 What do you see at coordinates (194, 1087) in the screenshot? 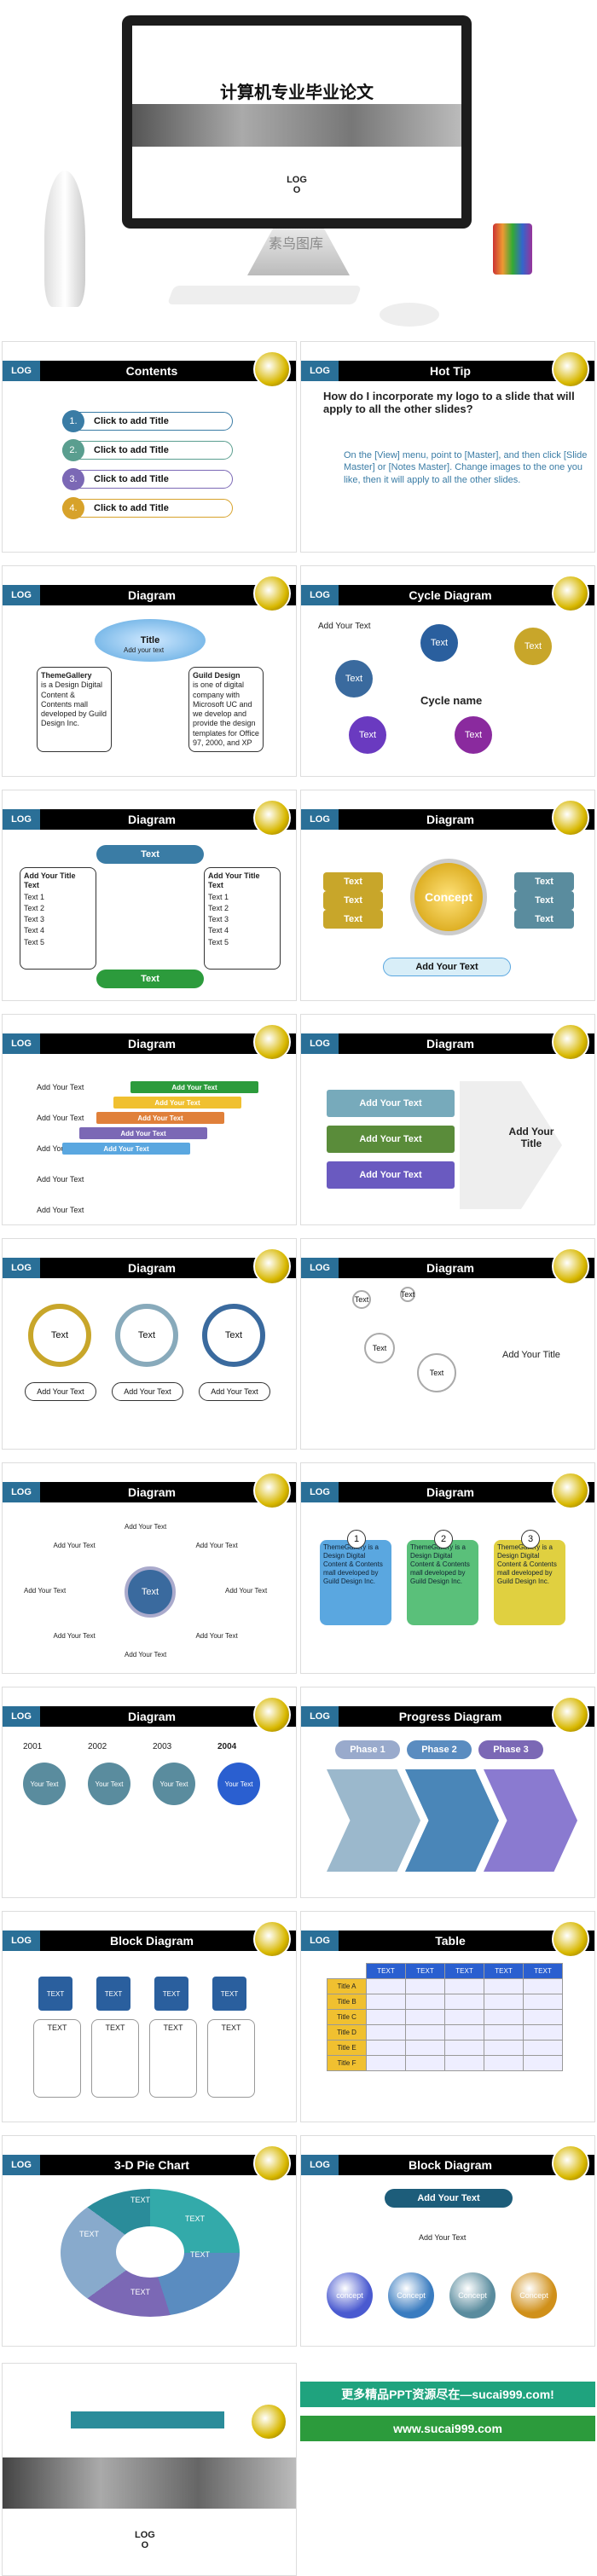
I see `step-bar: Add Your Text` at bounding box center [194, 1087].